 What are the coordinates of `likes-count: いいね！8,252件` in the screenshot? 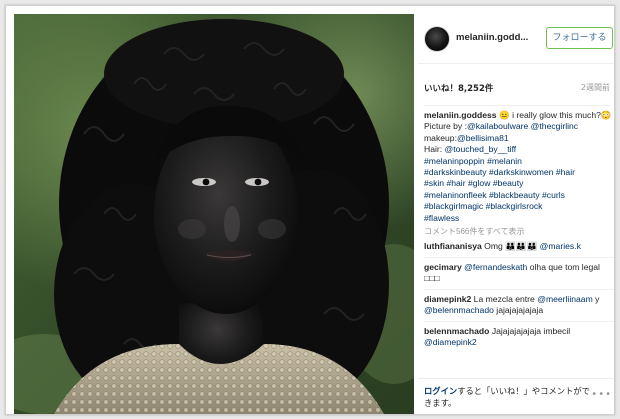 It's located at (458, 88).